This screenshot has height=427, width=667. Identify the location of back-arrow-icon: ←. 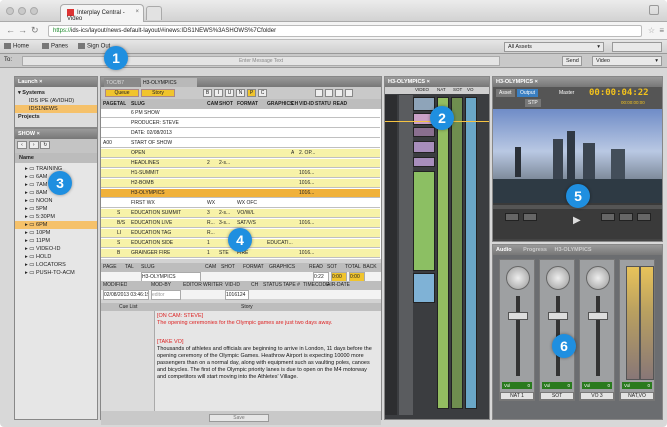
(10, 30).